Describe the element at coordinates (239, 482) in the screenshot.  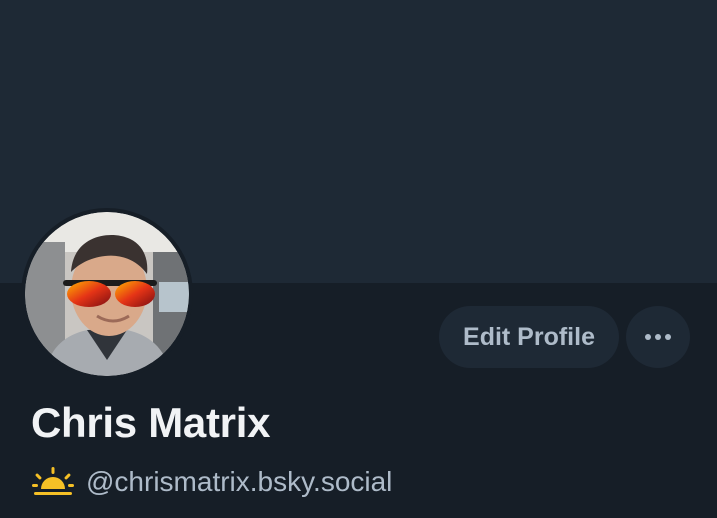
I see `profile-handle: @chrismatrix.bsky.social` at that location.